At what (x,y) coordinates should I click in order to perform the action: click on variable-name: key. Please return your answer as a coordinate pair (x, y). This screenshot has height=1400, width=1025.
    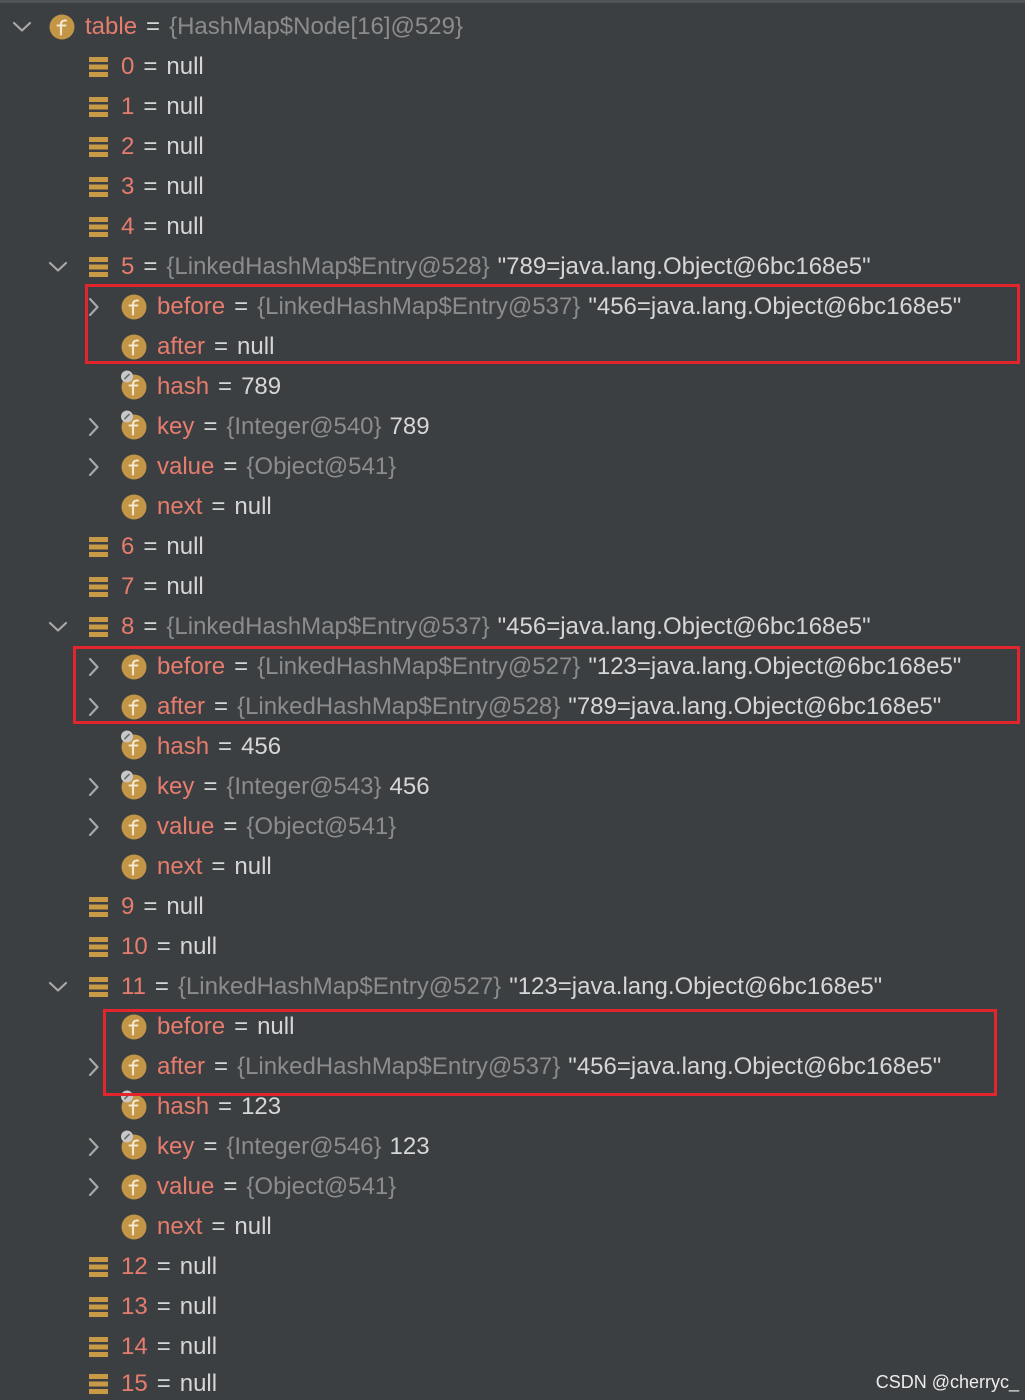
    Looking at the image, I should click on (176, 786).